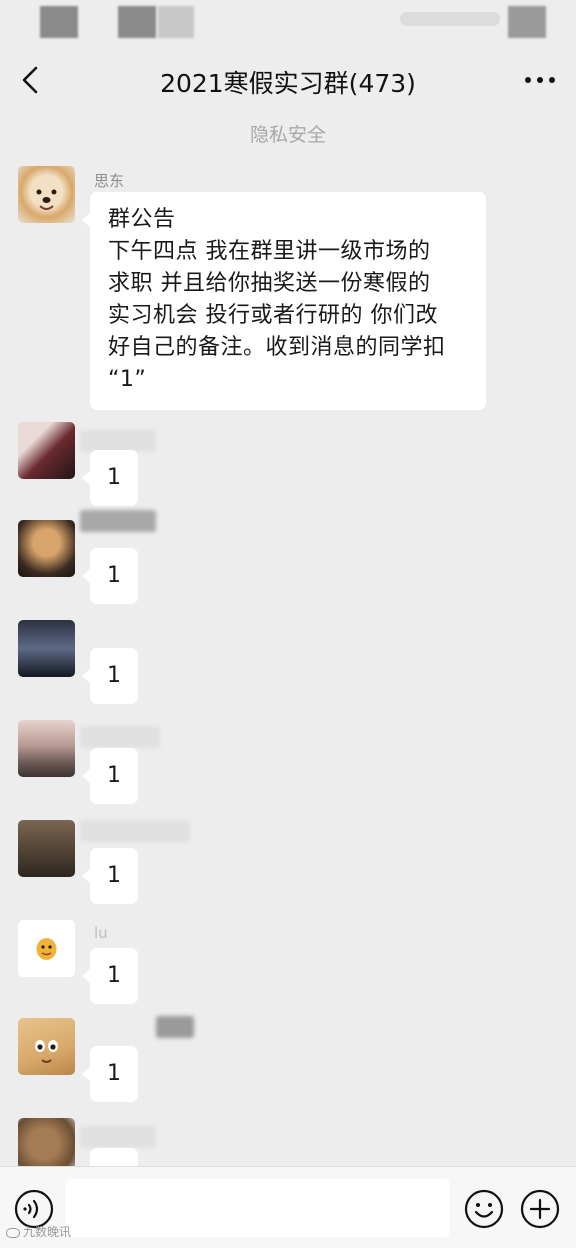 The image size is (576, 1248). Describe the element at coordinates (46, 1051) in the screenshot. I see `cartoon-avatar-image` at that location.